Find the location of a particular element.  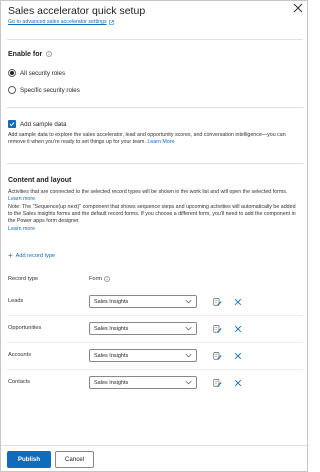

column-header-form-label: Form is located at coordinates (96, 279).